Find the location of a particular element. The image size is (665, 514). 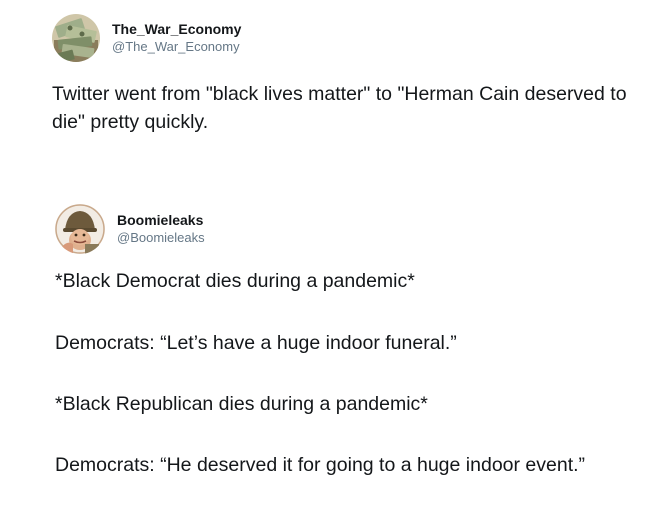

tweet-header: The_War_Economy @The_War_Economy is located at coordinates (146, 38).